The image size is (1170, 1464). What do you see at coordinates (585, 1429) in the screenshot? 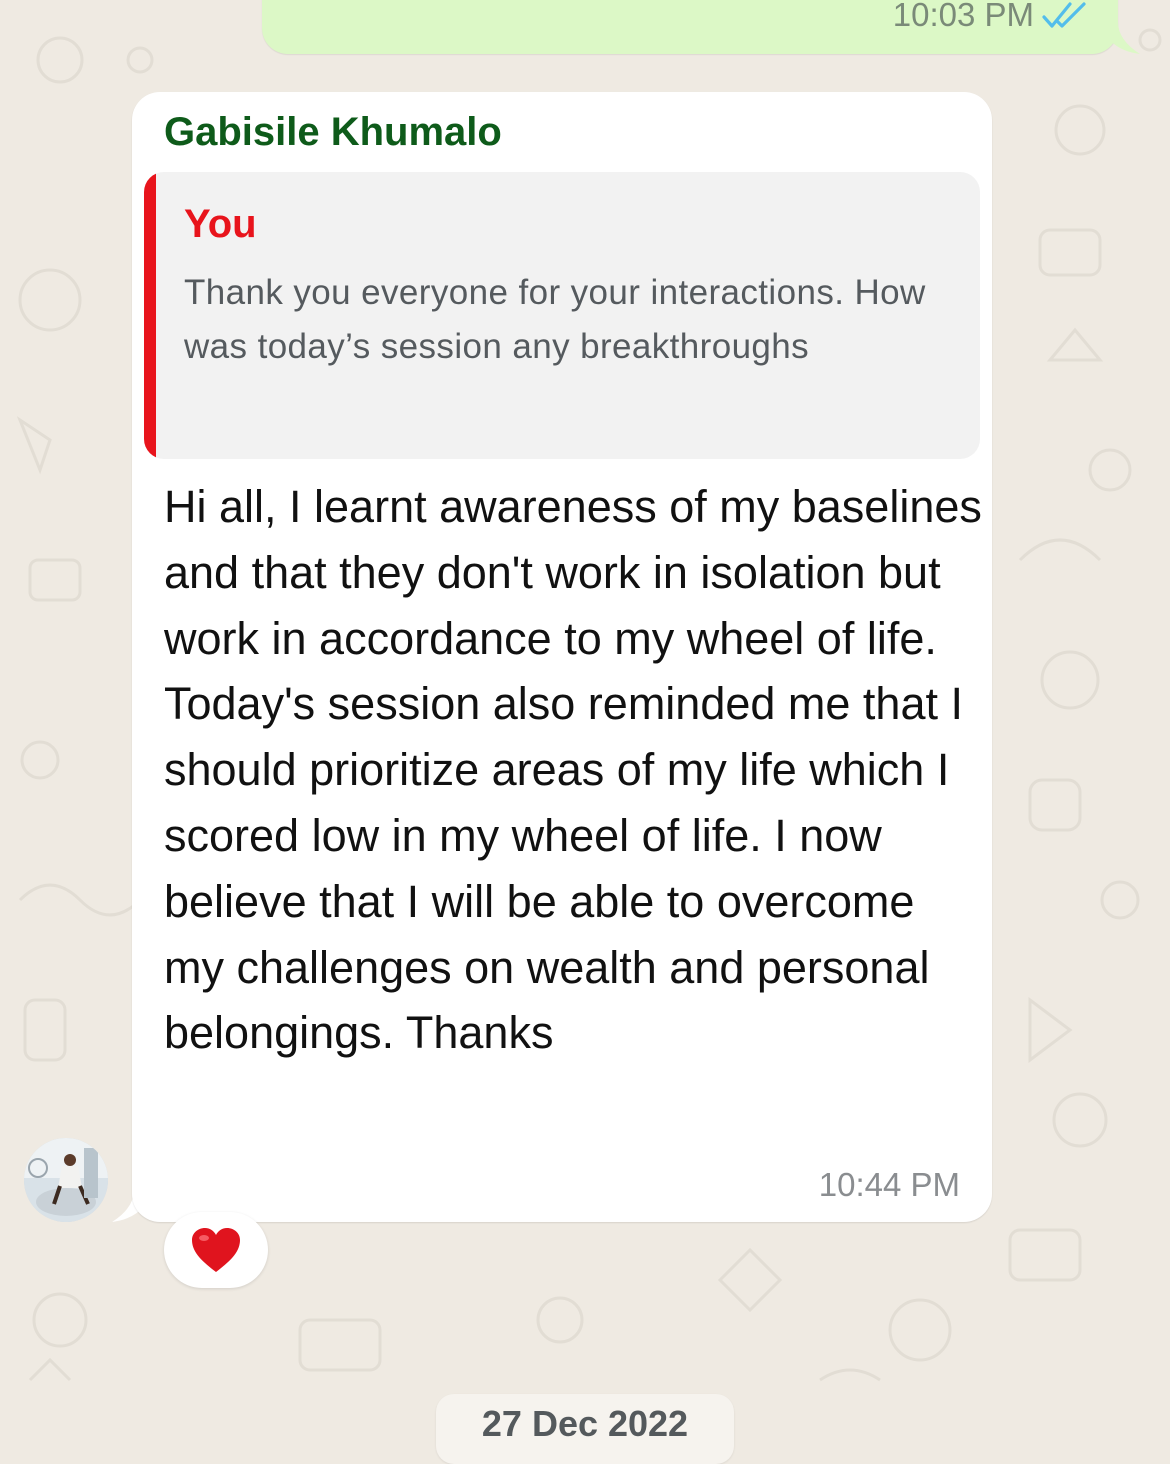
I see `date-separator: 27 Dec 2022` at bounding box center [585, 1429].